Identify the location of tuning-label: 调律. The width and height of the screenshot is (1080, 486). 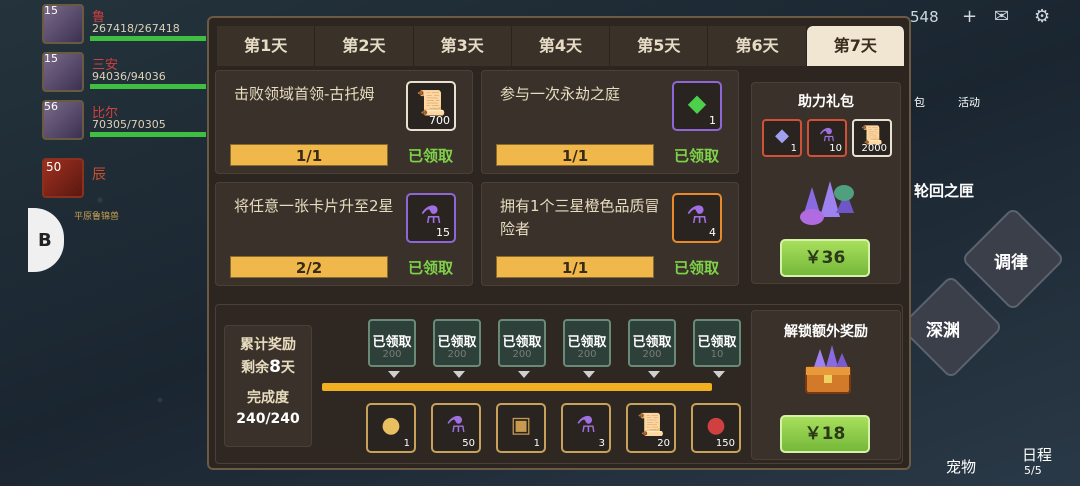
(1011, 263).